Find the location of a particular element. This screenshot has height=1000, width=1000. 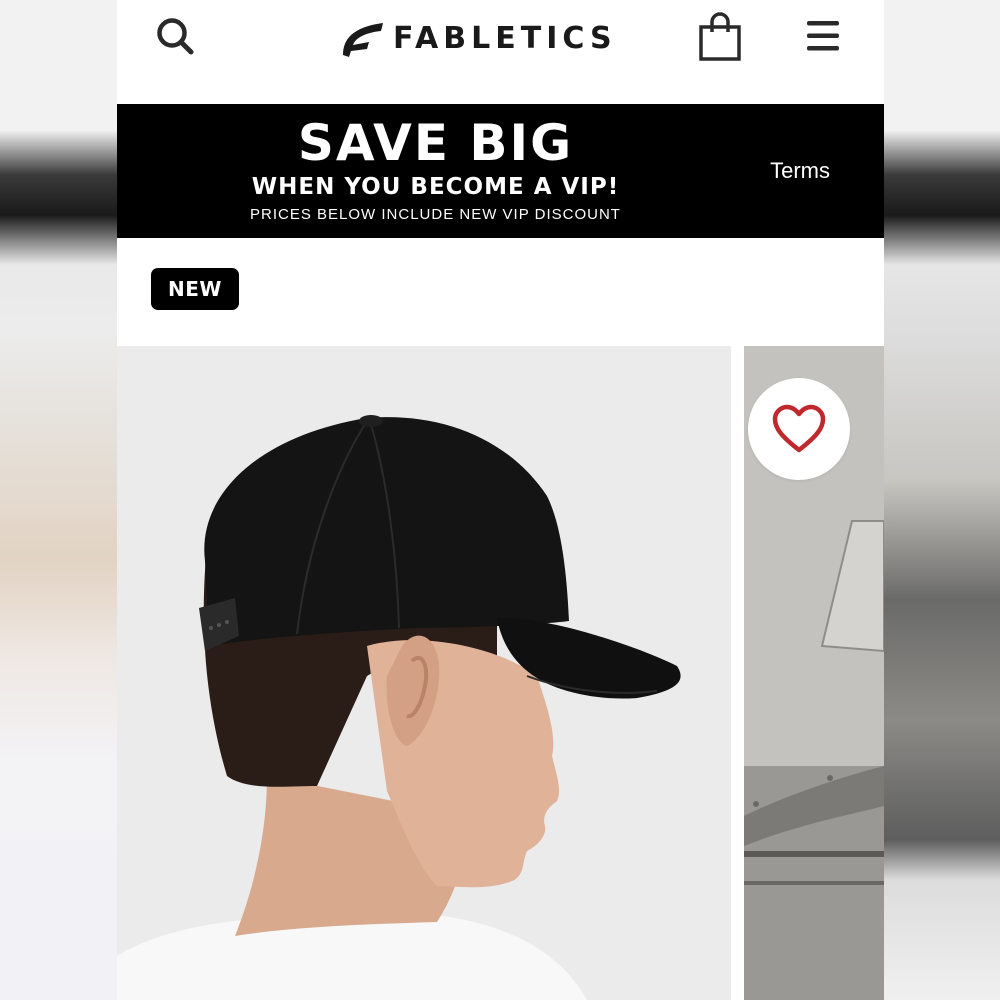

favorite-button is located at coordinates (799, 429).